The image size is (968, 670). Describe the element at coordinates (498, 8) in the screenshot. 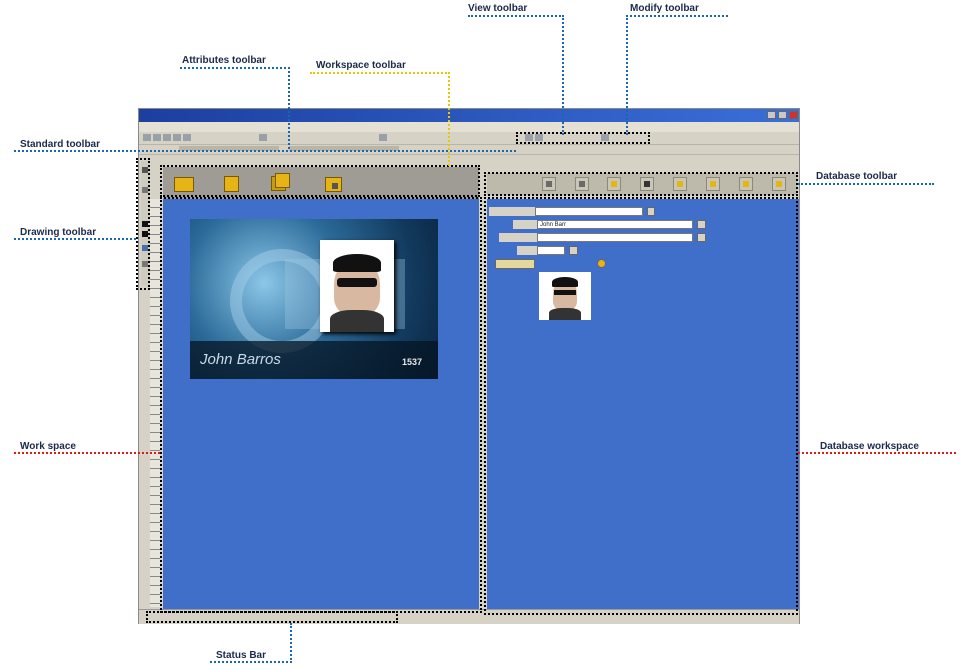

I see `view-toolbar-callout: View toolbar` at that location.